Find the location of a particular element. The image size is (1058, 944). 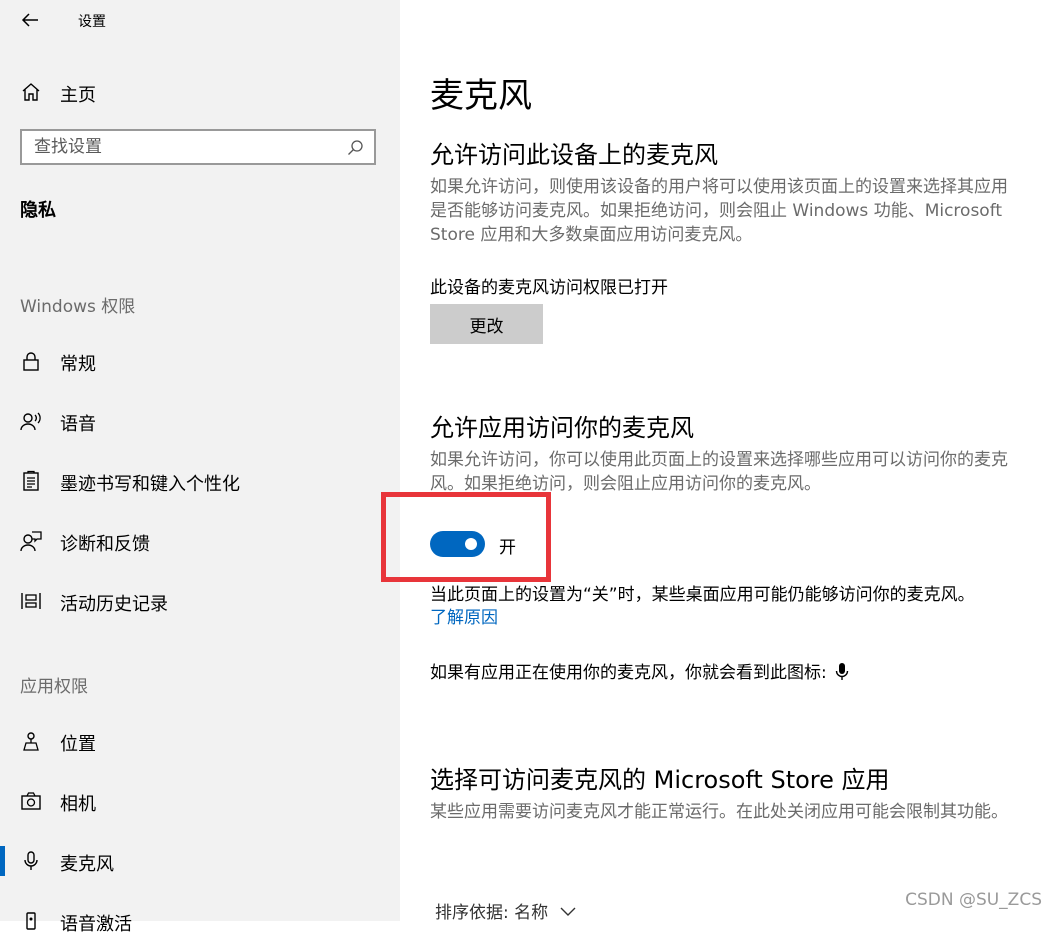

toggle-knob is located at coordinates (471, 544).